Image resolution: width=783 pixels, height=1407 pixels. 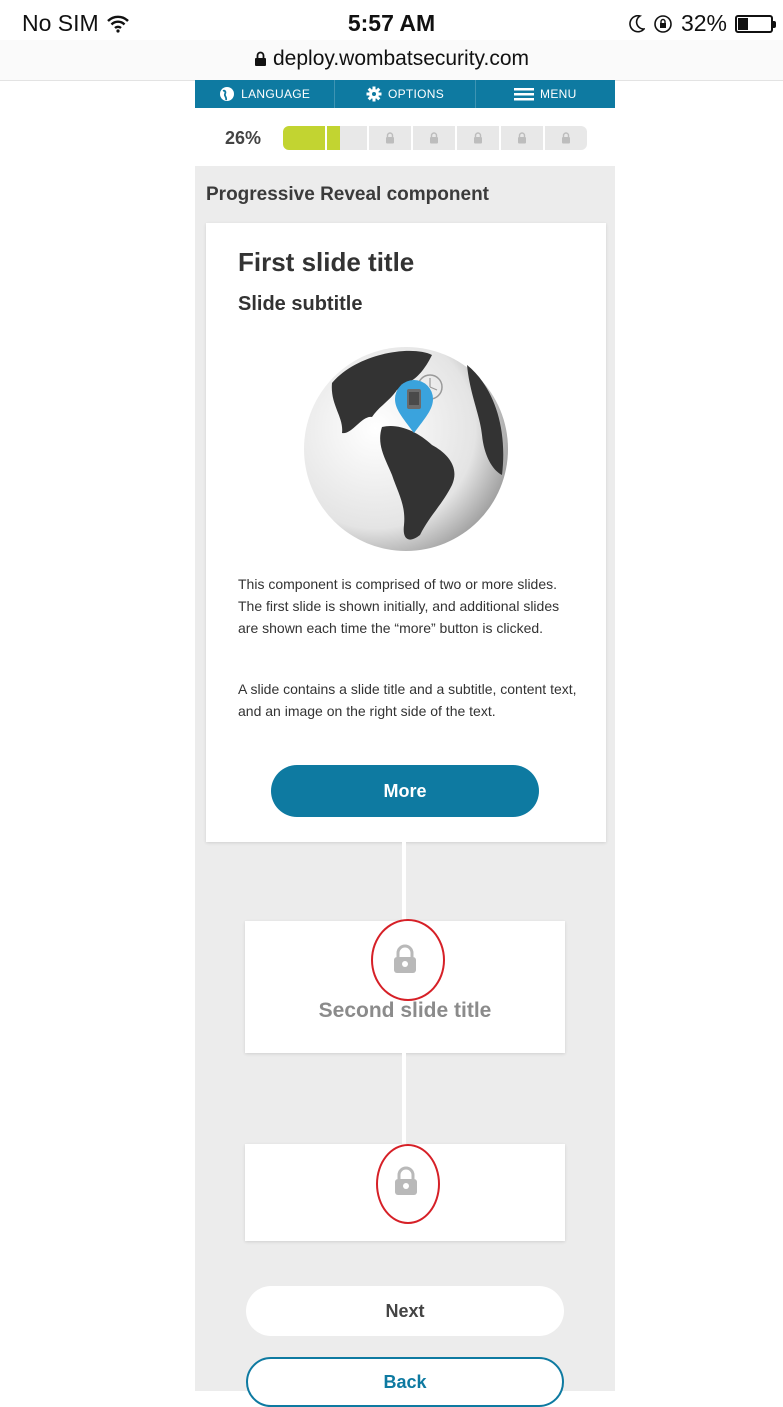 I want to click on course-navbar: LANGUAGE OPTIONS MENU, so click(x=405, y=94).